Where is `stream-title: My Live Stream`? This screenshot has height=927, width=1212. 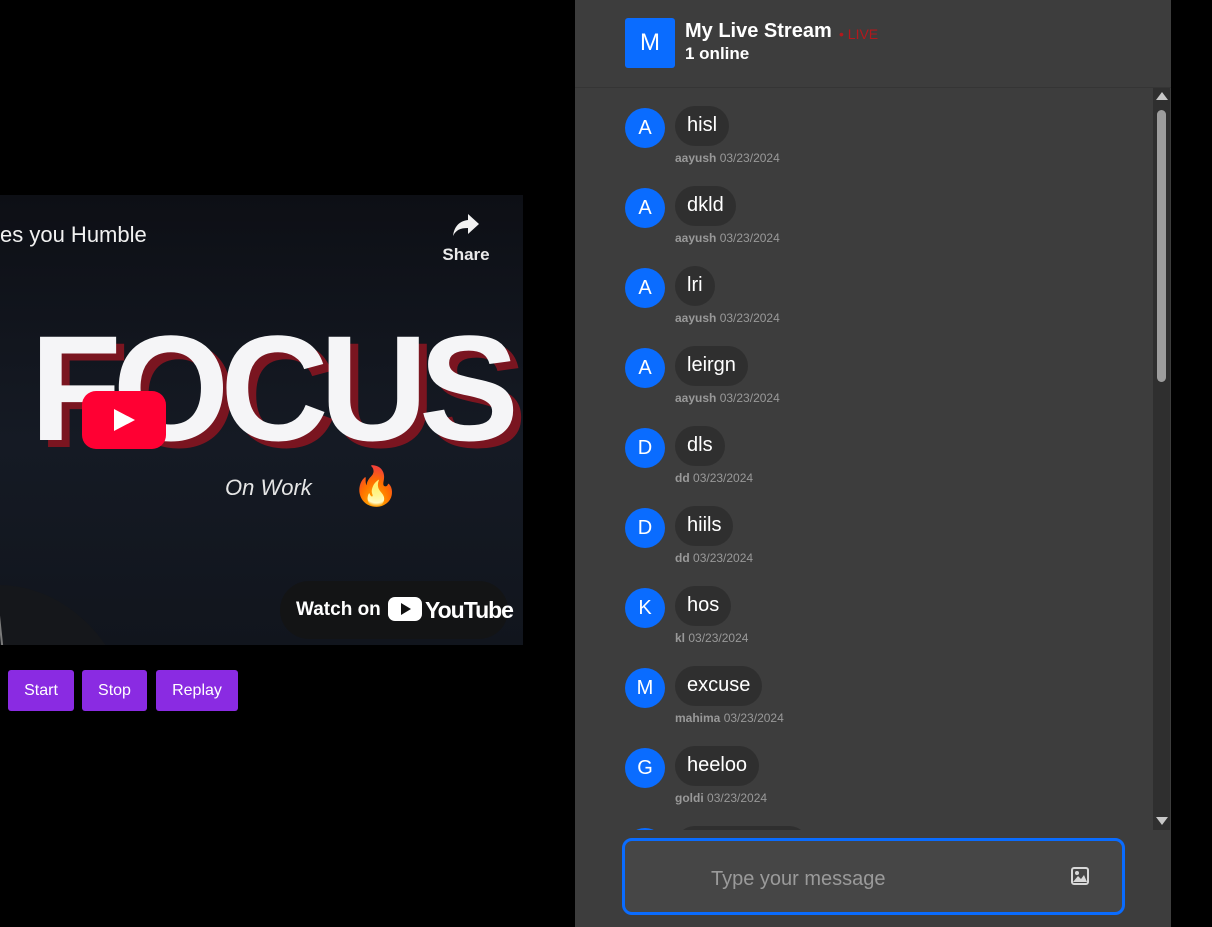
stream-title: My Live Stream is located at coordinates (758, 31).